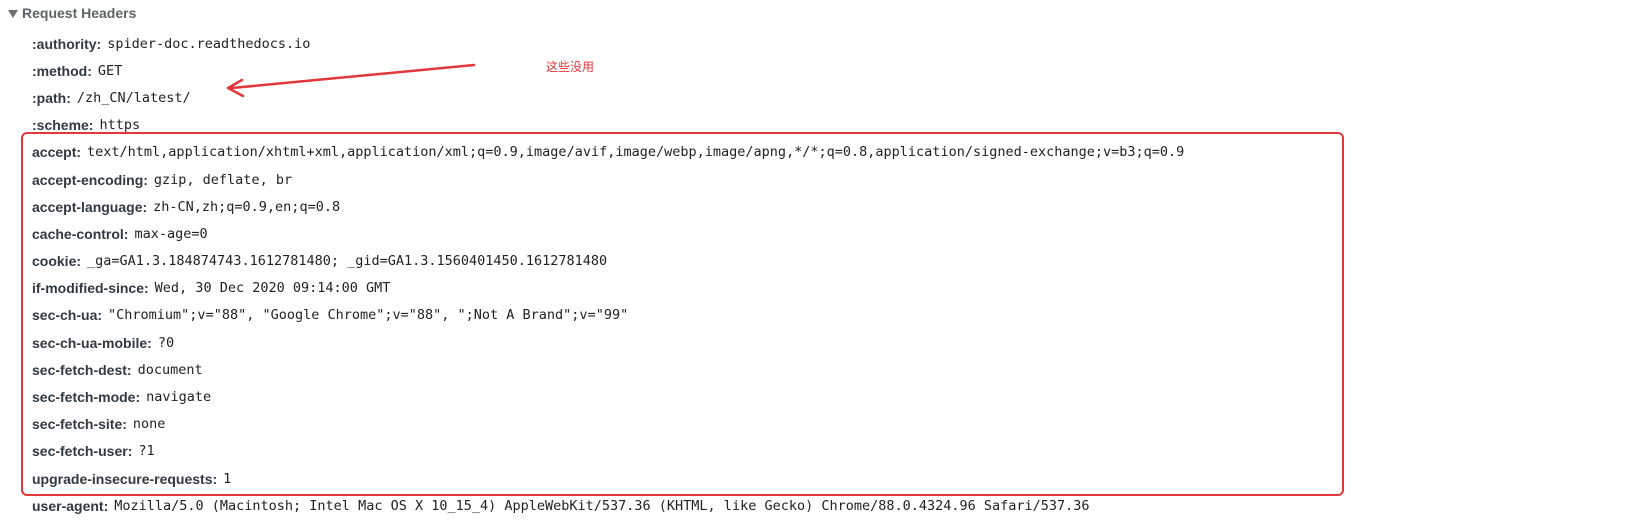  I want to click on header-row-sec-fetch-mode: sec-fetch-mode: navigate, so click(812, 396).